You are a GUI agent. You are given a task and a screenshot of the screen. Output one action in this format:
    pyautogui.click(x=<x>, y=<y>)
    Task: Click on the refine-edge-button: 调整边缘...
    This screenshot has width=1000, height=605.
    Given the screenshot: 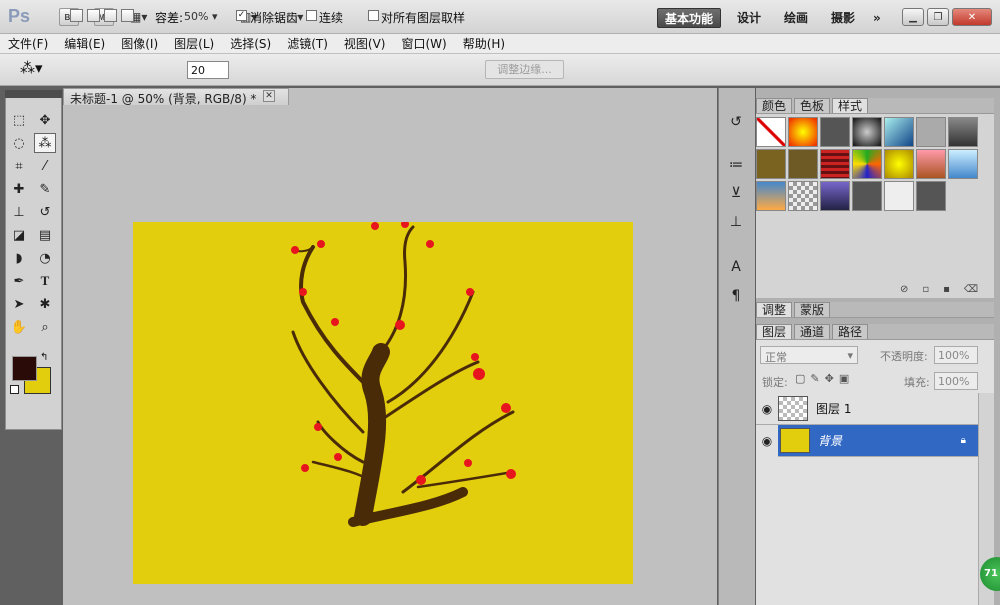 What is the action you would take?
    pyautogui.click(x=524, y=69)
    